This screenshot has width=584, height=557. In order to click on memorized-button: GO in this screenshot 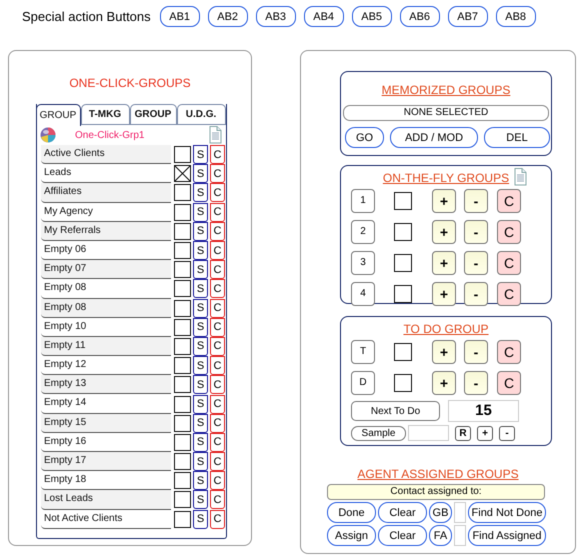, I will do `click(364, 137)`.